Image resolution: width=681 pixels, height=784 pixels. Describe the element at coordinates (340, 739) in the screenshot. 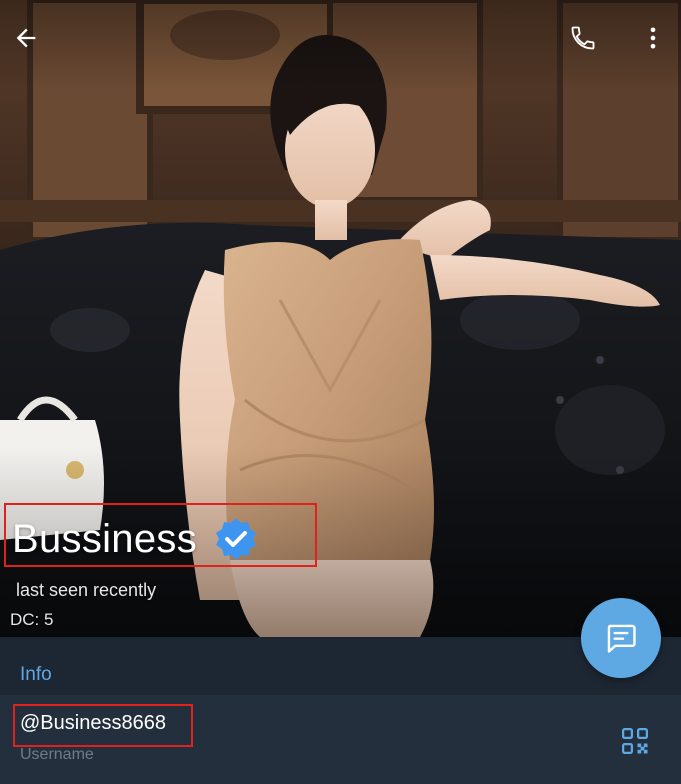

I see `username-row` at that location.